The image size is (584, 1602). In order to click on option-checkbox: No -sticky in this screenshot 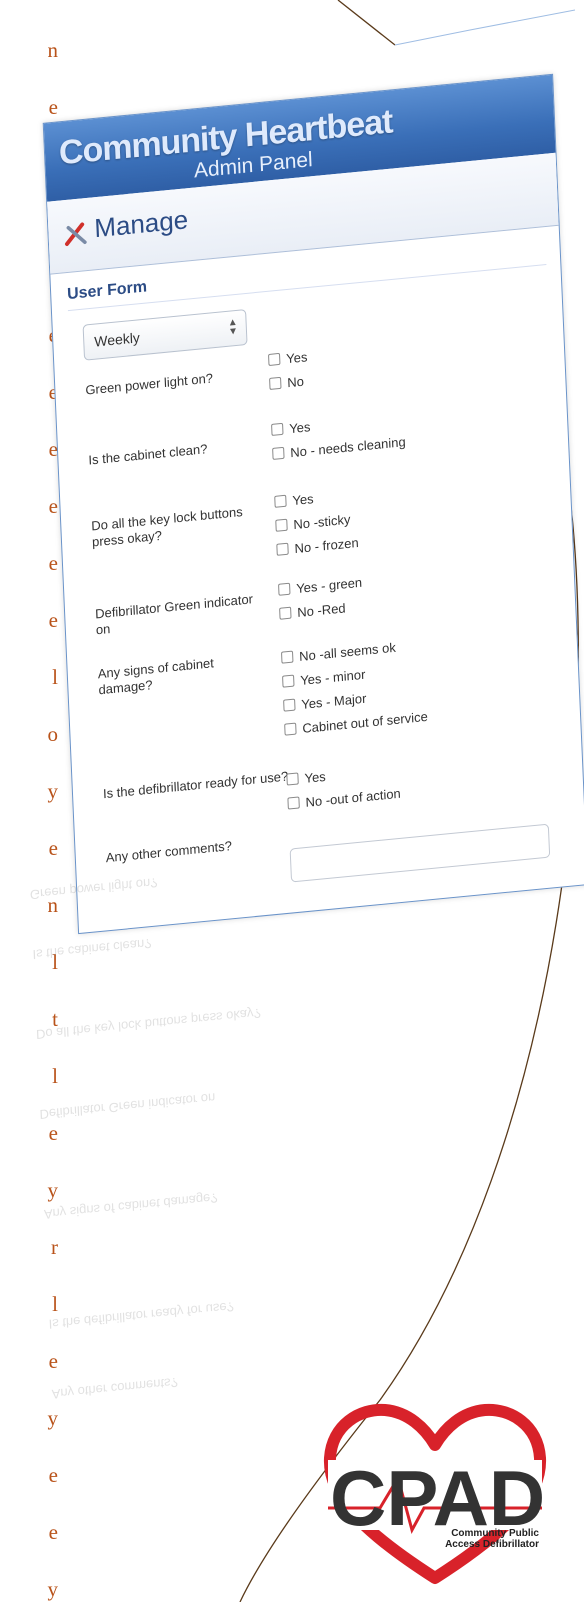, I will do `click(313, 523)`.